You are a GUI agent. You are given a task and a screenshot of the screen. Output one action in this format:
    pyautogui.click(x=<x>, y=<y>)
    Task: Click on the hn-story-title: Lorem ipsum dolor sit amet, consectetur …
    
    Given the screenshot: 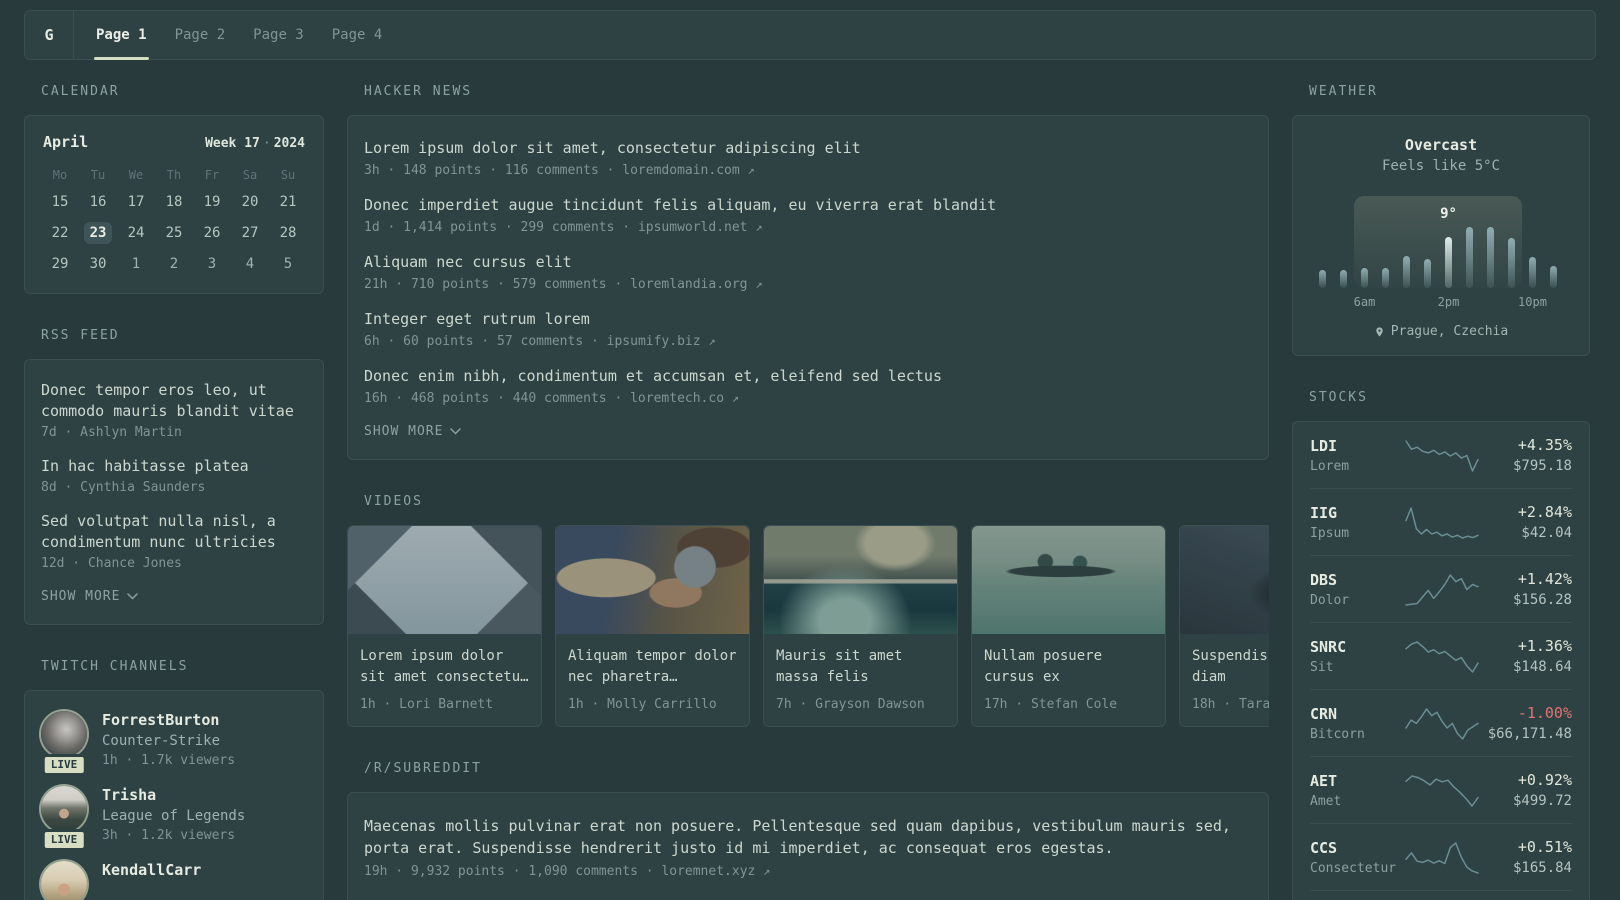 What is the action you would take?
    pyautogui.click(x=808, y=148)
    